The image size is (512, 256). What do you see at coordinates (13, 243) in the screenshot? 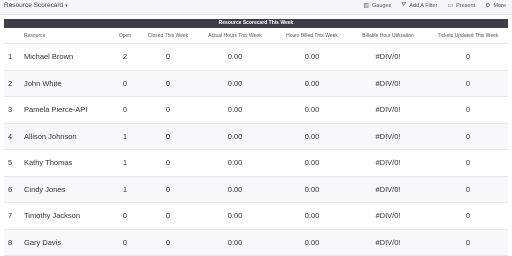
I see `row-index: 8` at bounding box center [13, 243].